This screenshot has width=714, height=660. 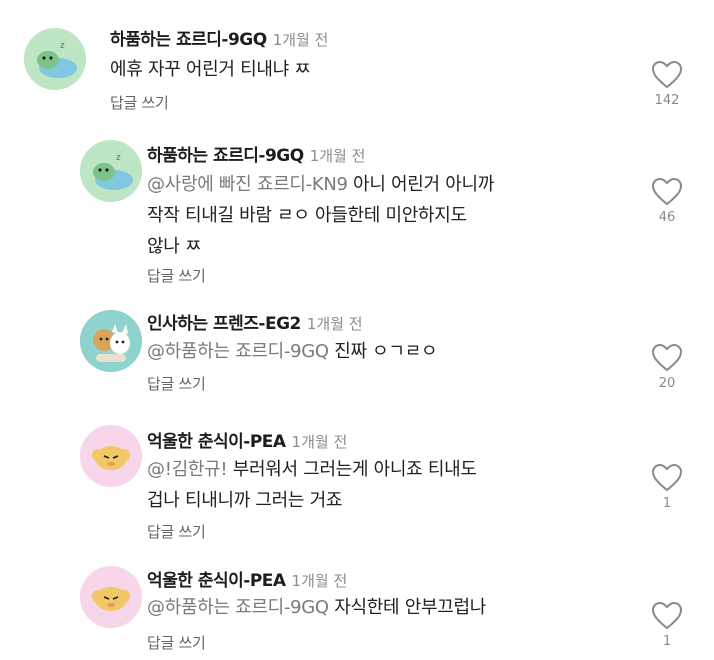 What do you see at coordinates (247, 184) in the screenshot?
I see `mention-link: @사랑에 빠진 죠르디-KN9` at bounding box center [247, 184].